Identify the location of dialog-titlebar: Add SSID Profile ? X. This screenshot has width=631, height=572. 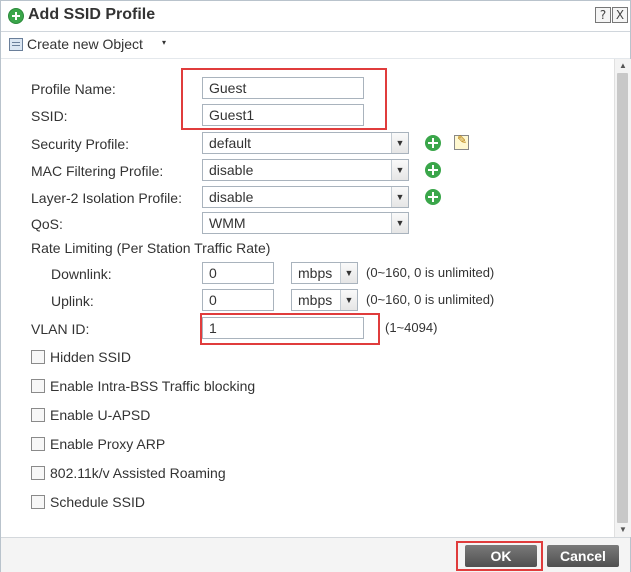
(315, 16).